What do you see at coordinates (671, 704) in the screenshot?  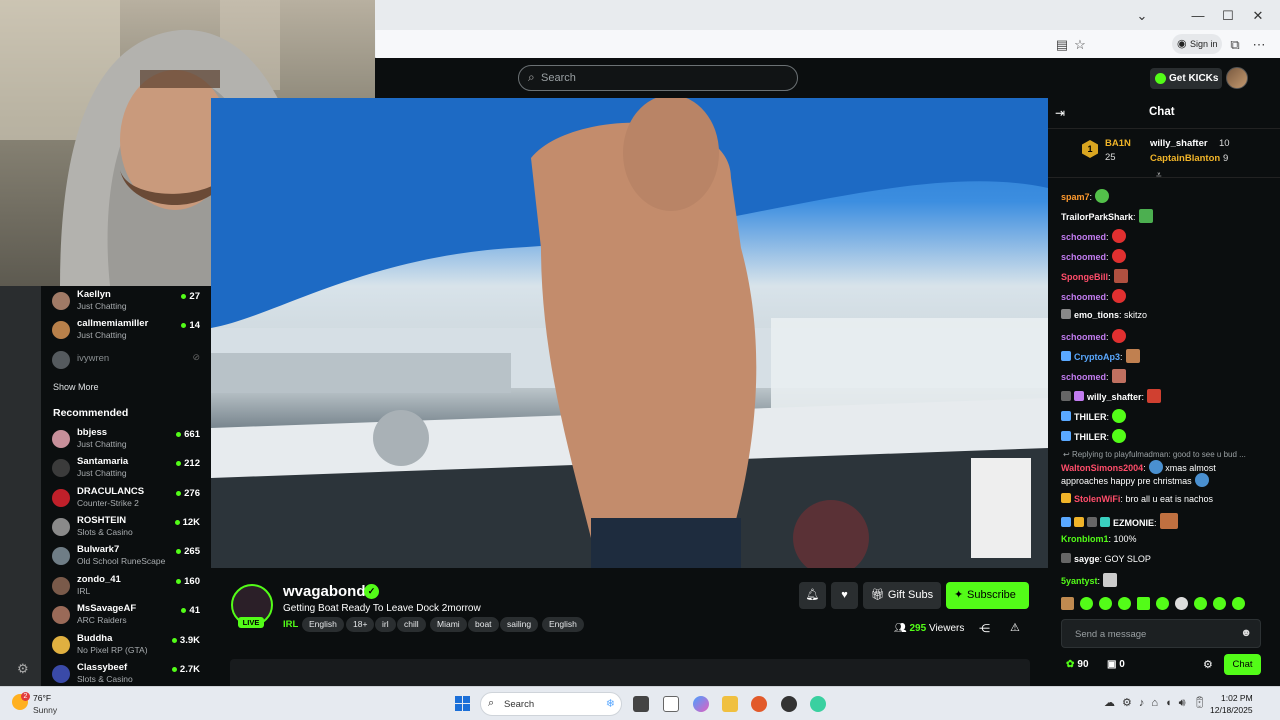 I see `notepad-icon` at bounding box center [671, 704].